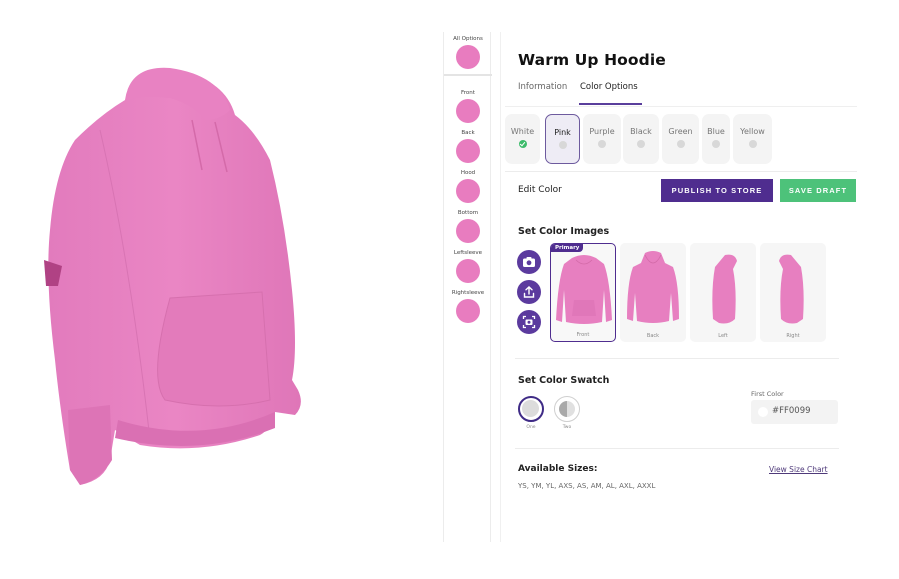 The width and height of the screenshot is (899, 579). I want to click on camera-icon, so click(529, 262).